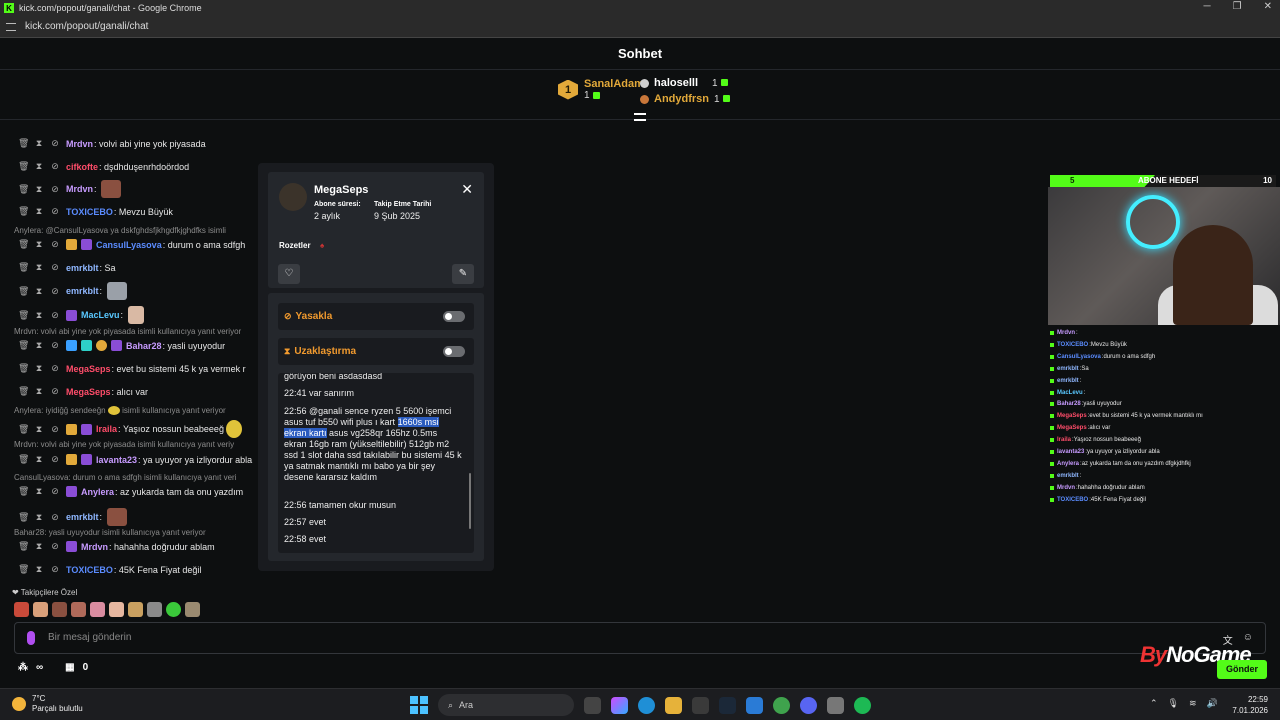  What do you see at coordinates (592, 705) in the screenshot?
I see `task-view-icon` at bounding box center [592, 705].